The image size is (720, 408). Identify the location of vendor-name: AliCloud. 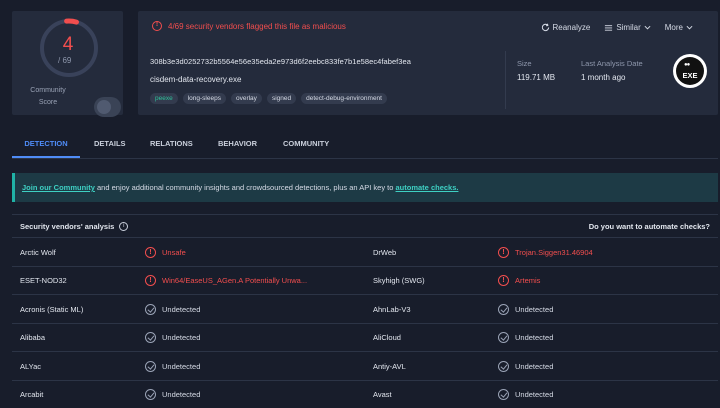
(387, 337).